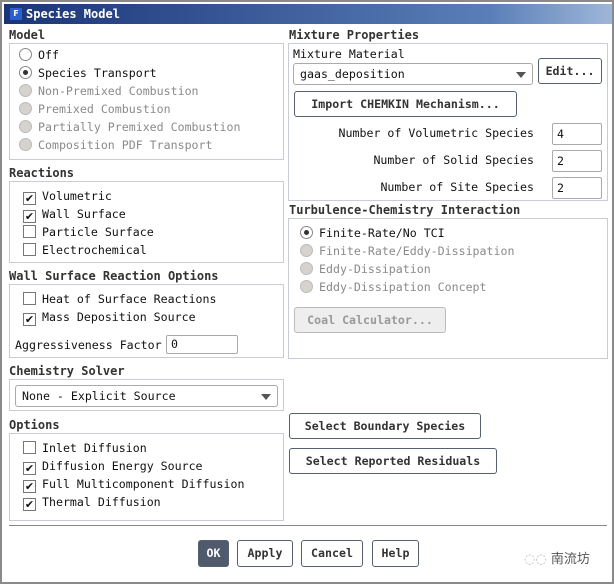 The image size is (614, 584). I want to click on mixture-material-value: gaas_deposition, so click(352, 74).